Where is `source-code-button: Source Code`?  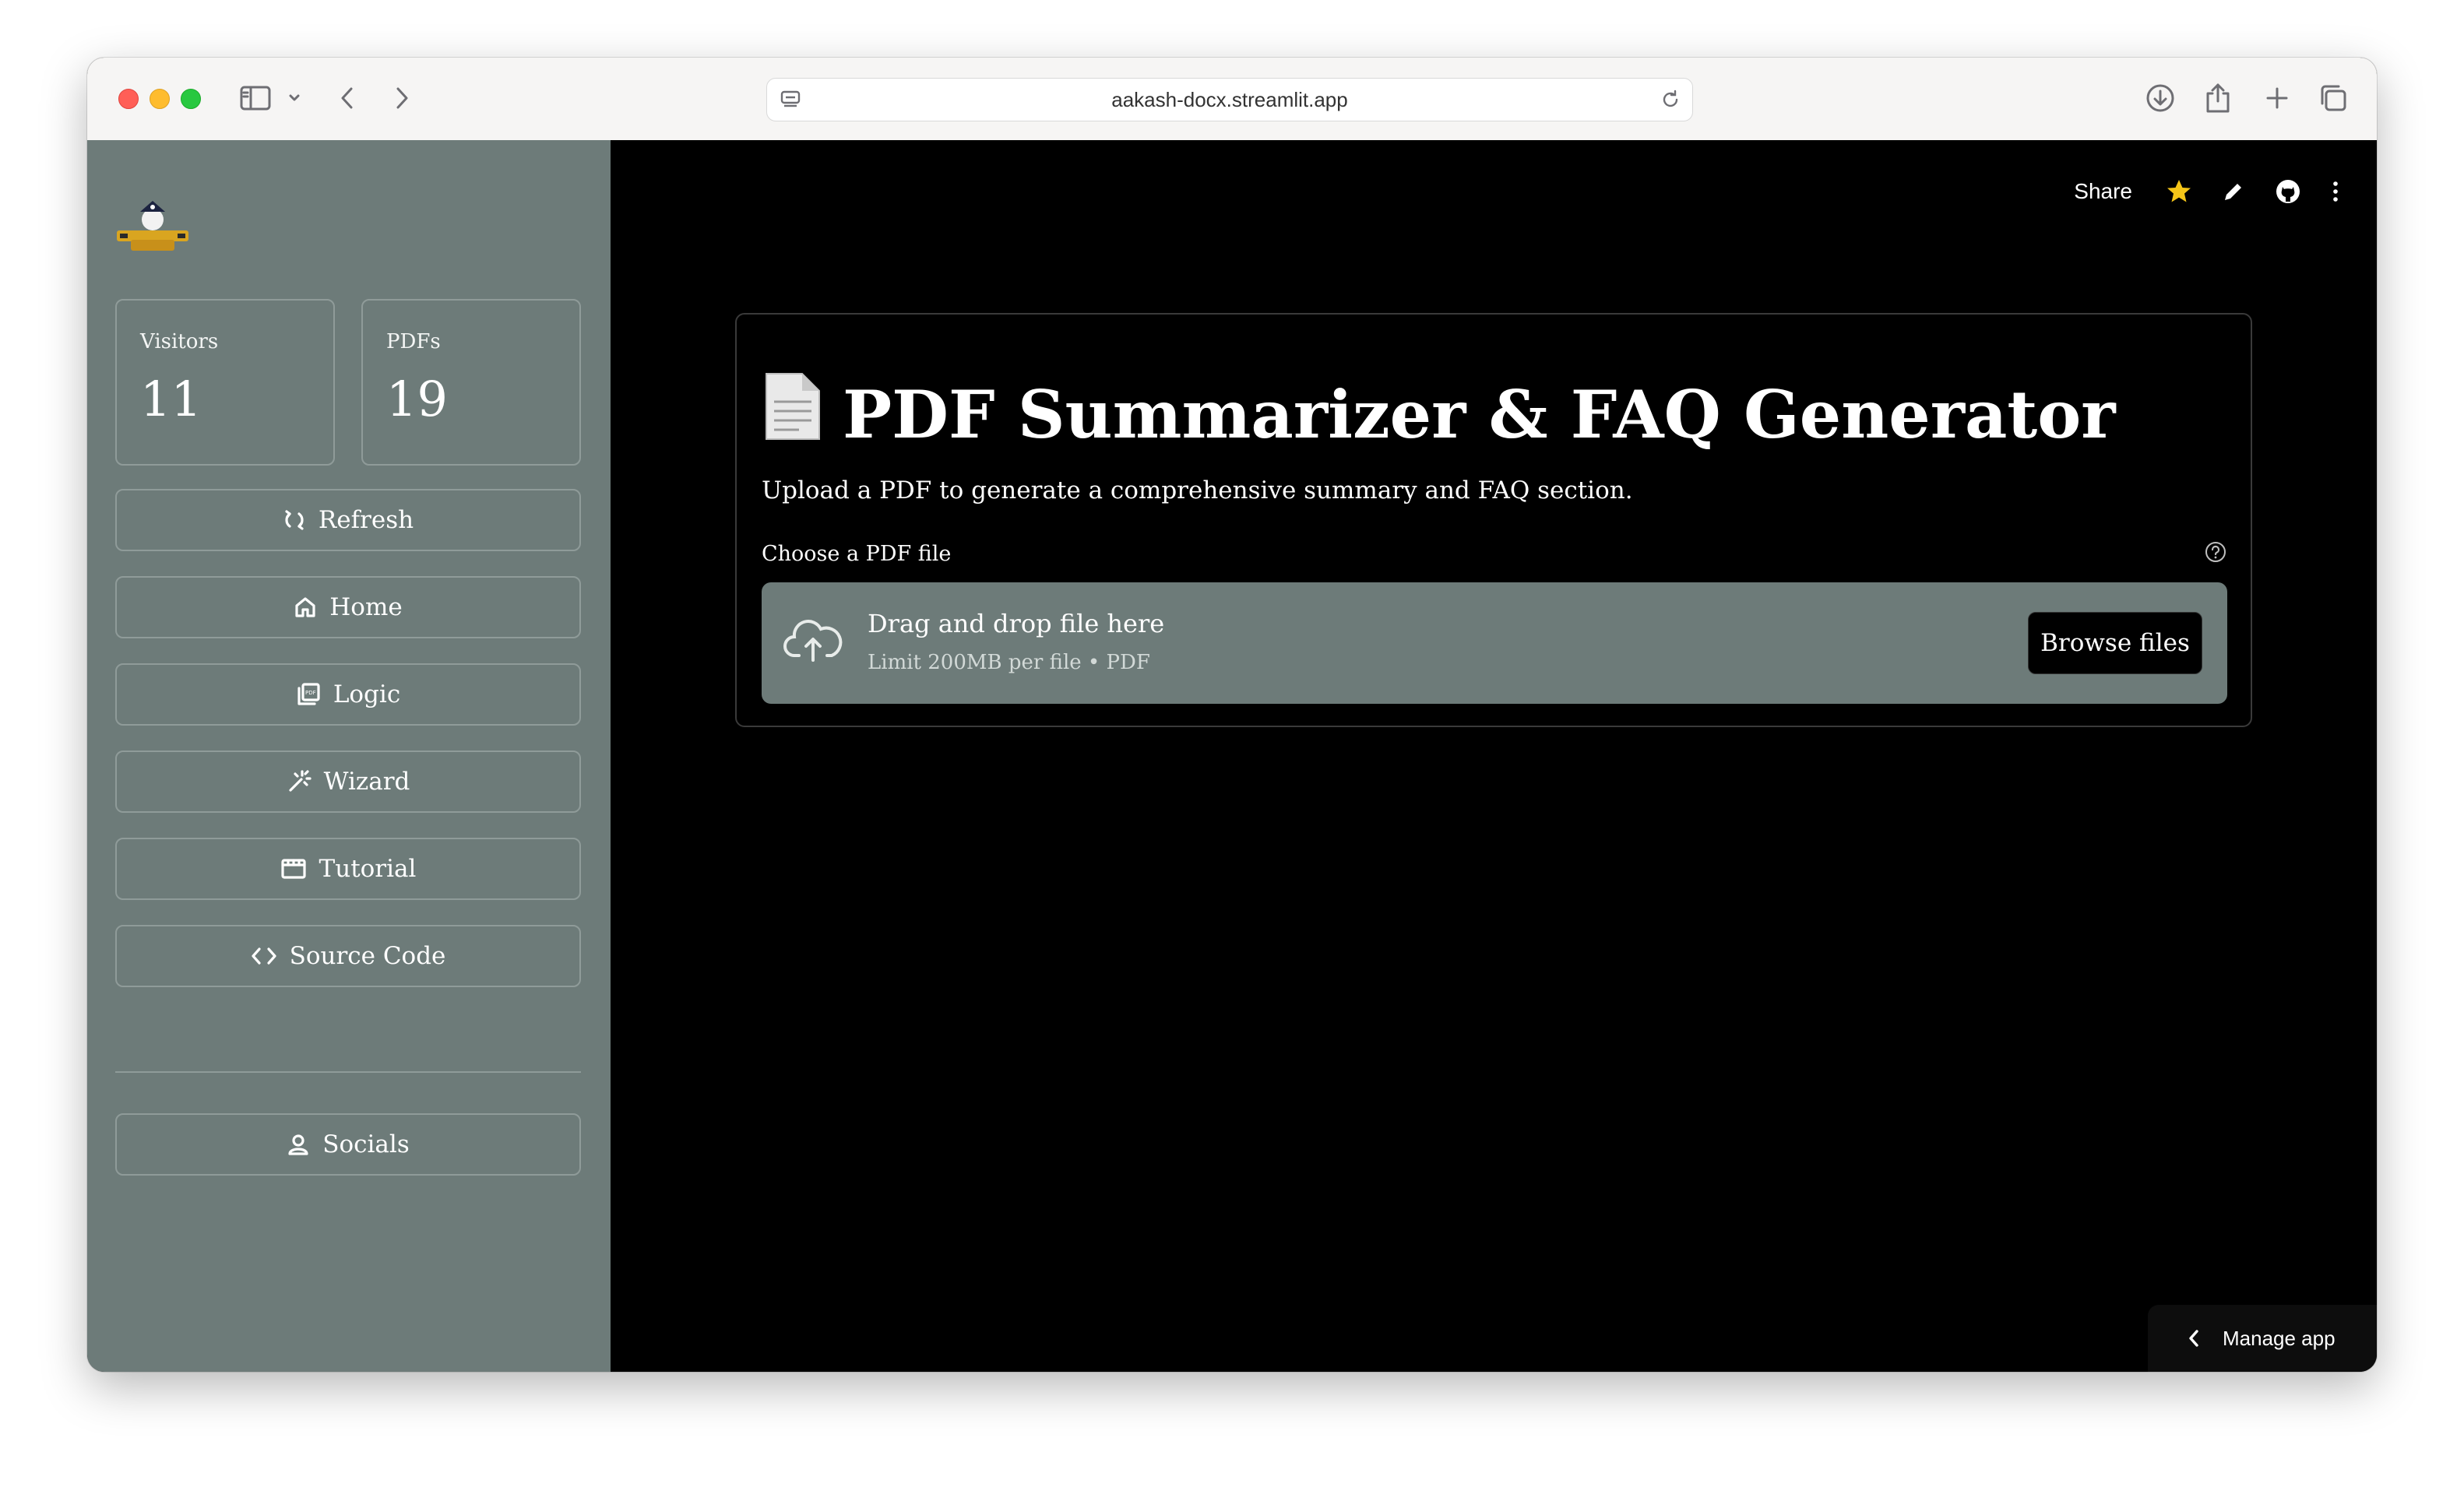 source-code-button: Source Code is located at coordinates (348, 956).